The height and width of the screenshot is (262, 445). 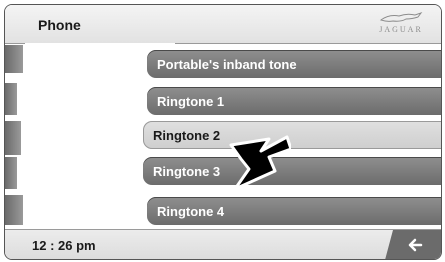 I want to click on menu-item-inband-tone: Portable's inband tone, so click(x=294, y=64).